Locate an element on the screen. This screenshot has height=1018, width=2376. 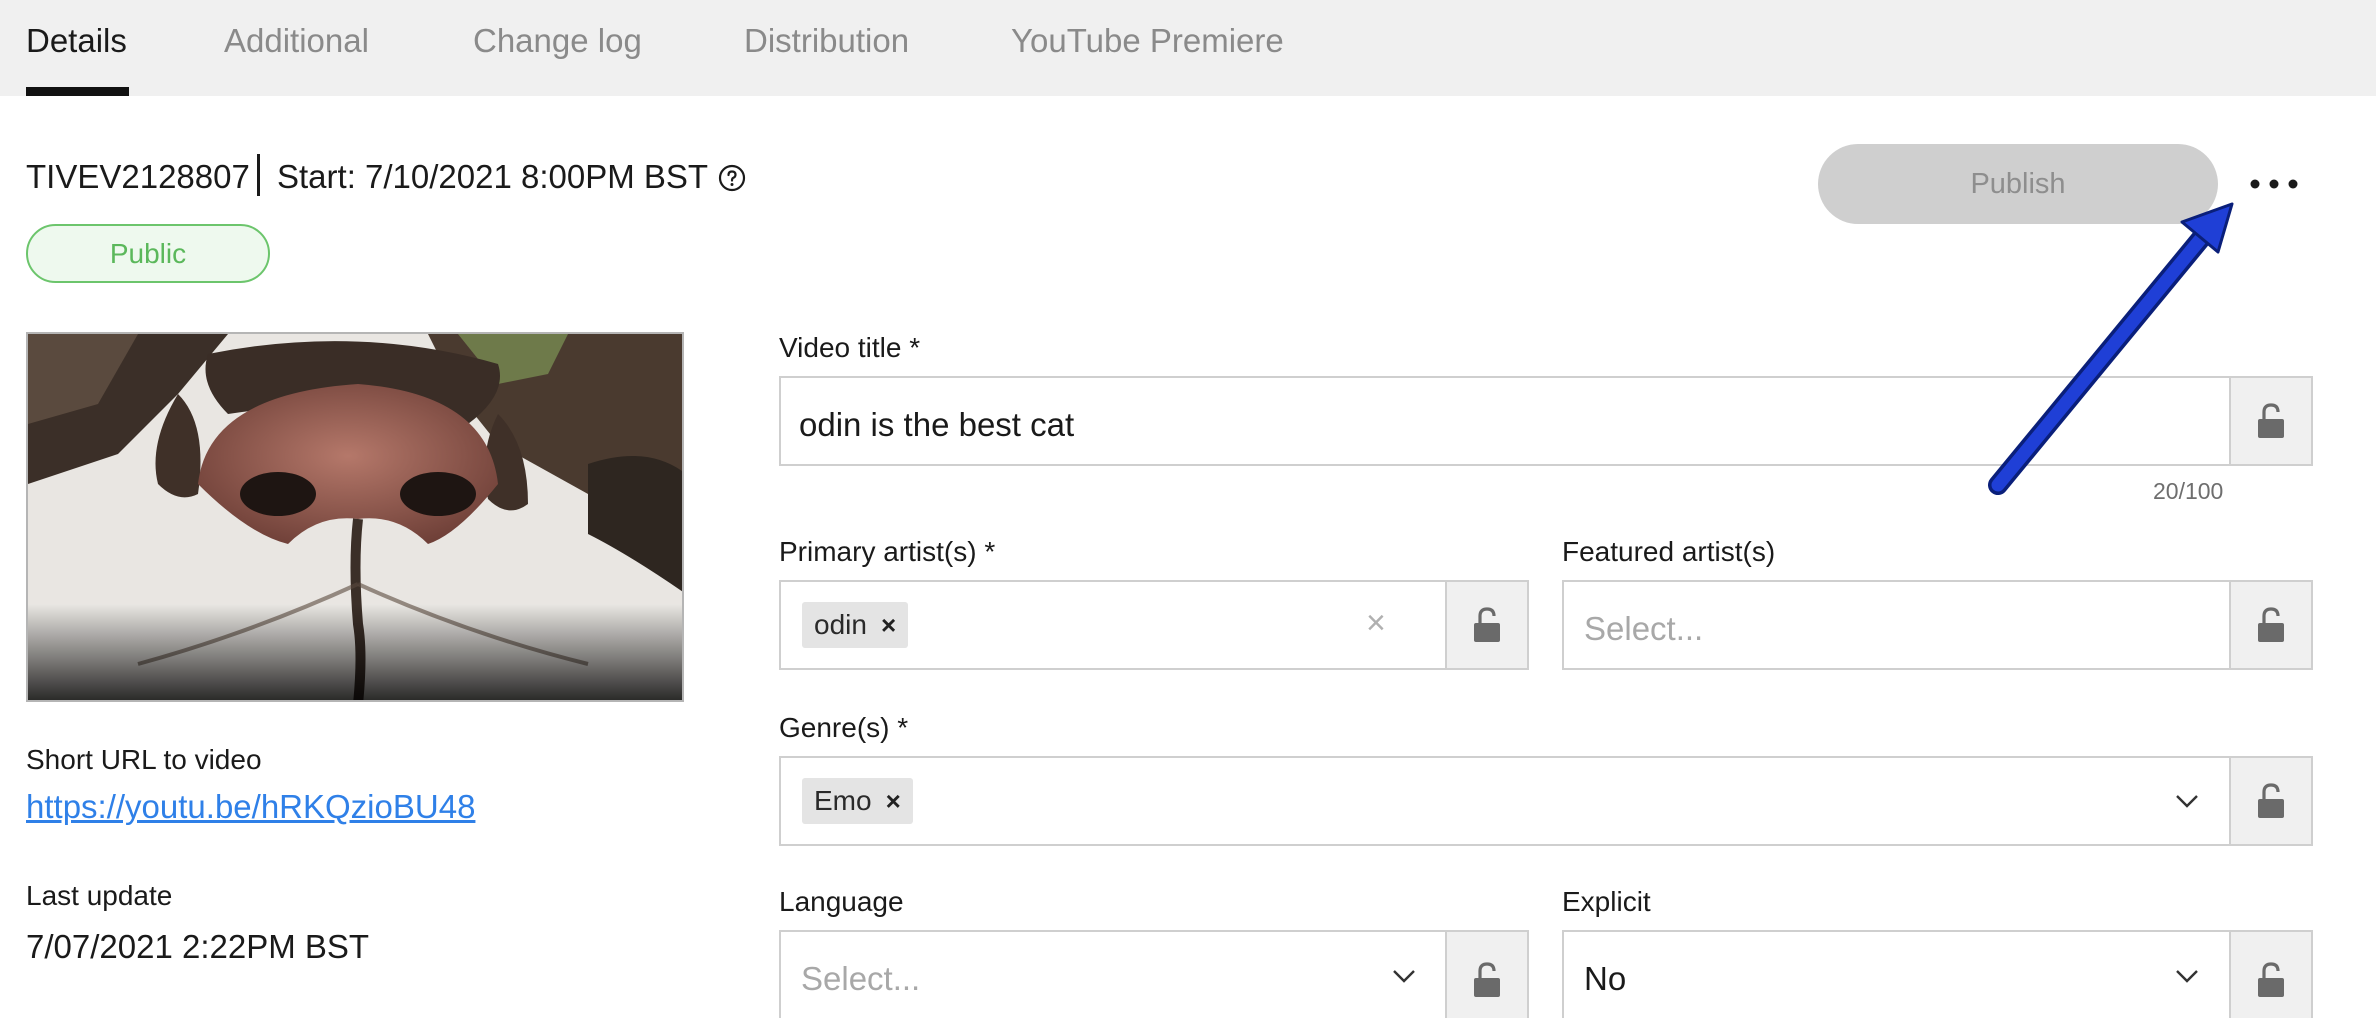
short-url-label: Short URL to video is located at coordinates (144, 759).